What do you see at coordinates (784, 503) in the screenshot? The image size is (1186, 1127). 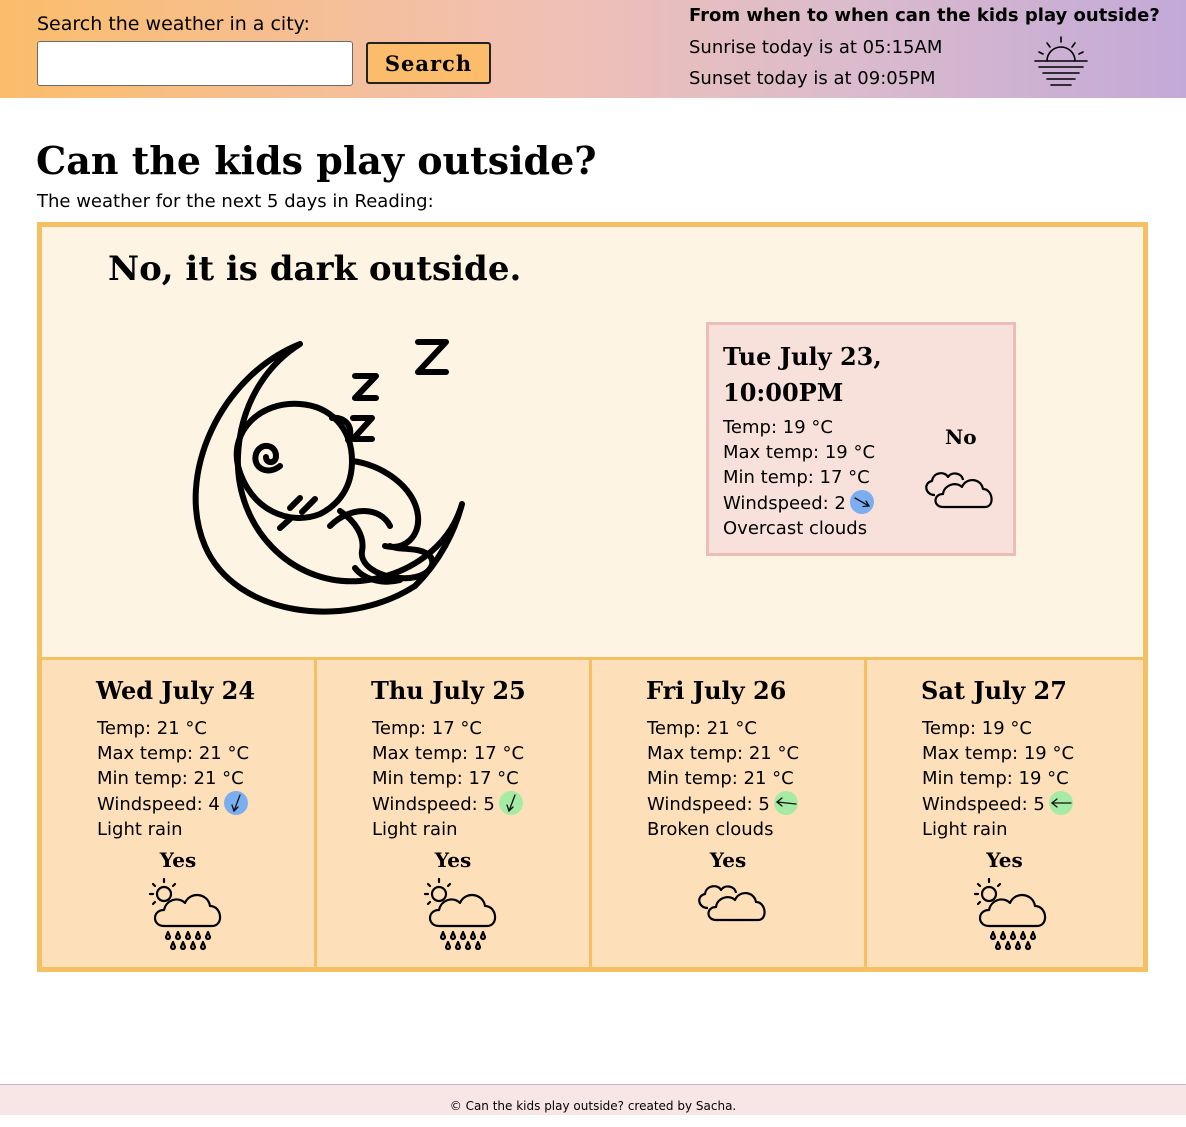 I see `current-windspeed: Windspeed: 2` at bounding box center [784, 503].